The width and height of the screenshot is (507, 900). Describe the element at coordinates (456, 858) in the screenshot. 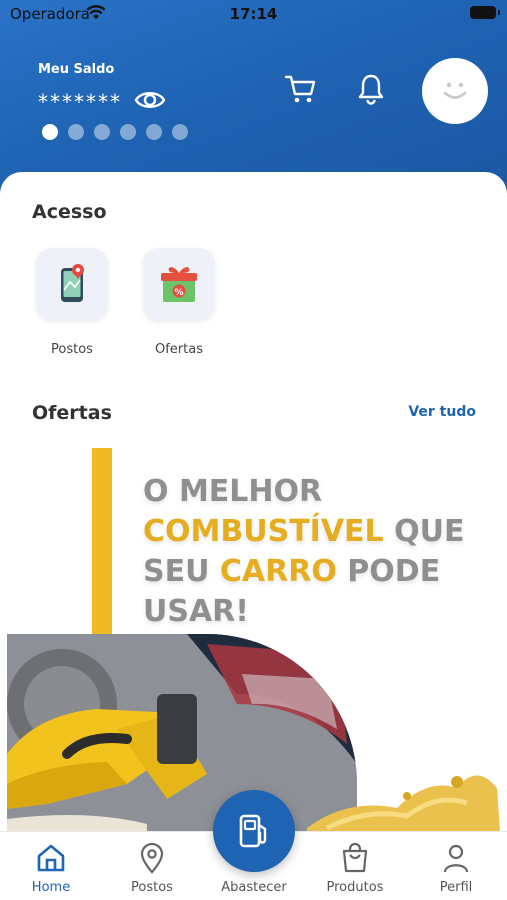

I see `person-icon` at that location.